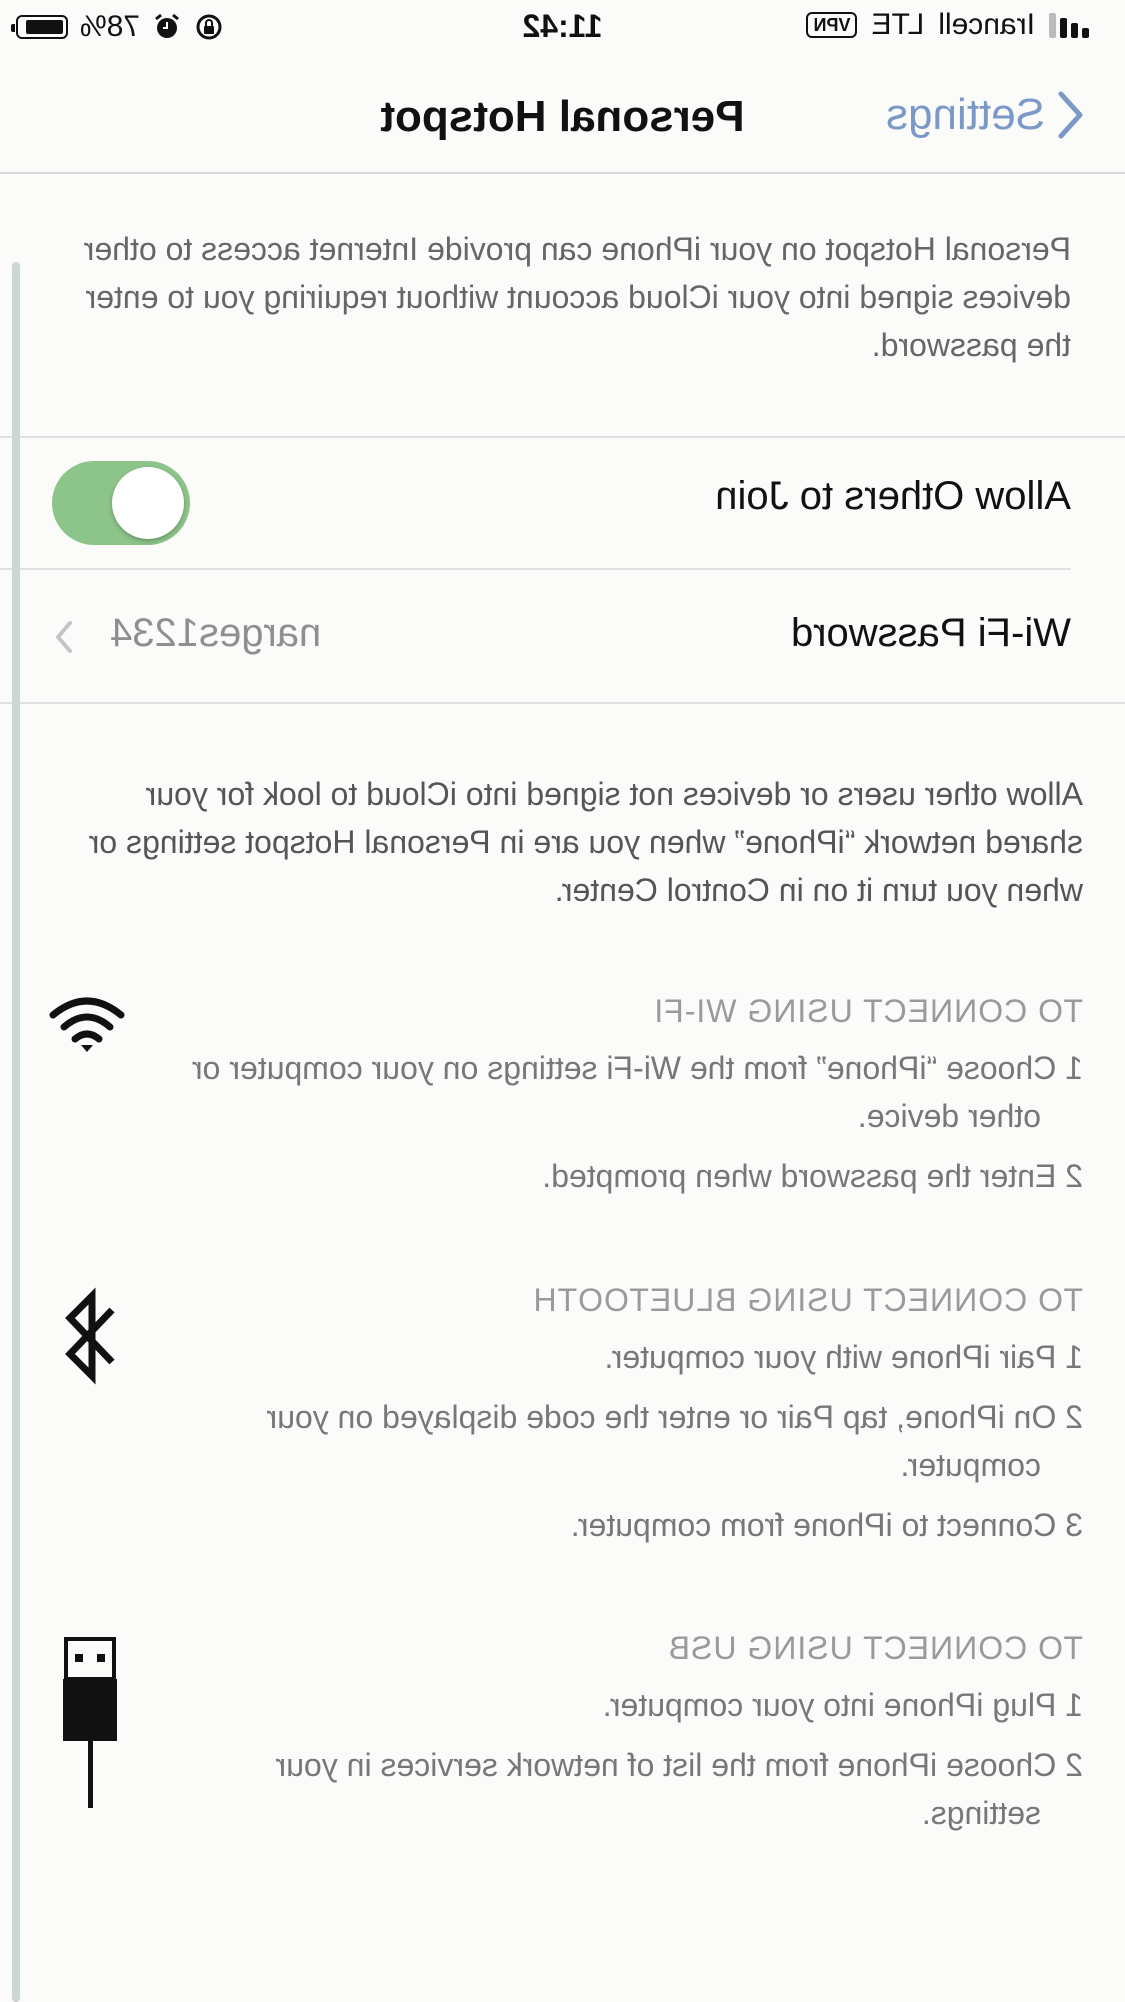  What do you see at coordinates (16, 1132) in the screenshot?
I see `scroll-indicator` at bounding box center [16, 1132].